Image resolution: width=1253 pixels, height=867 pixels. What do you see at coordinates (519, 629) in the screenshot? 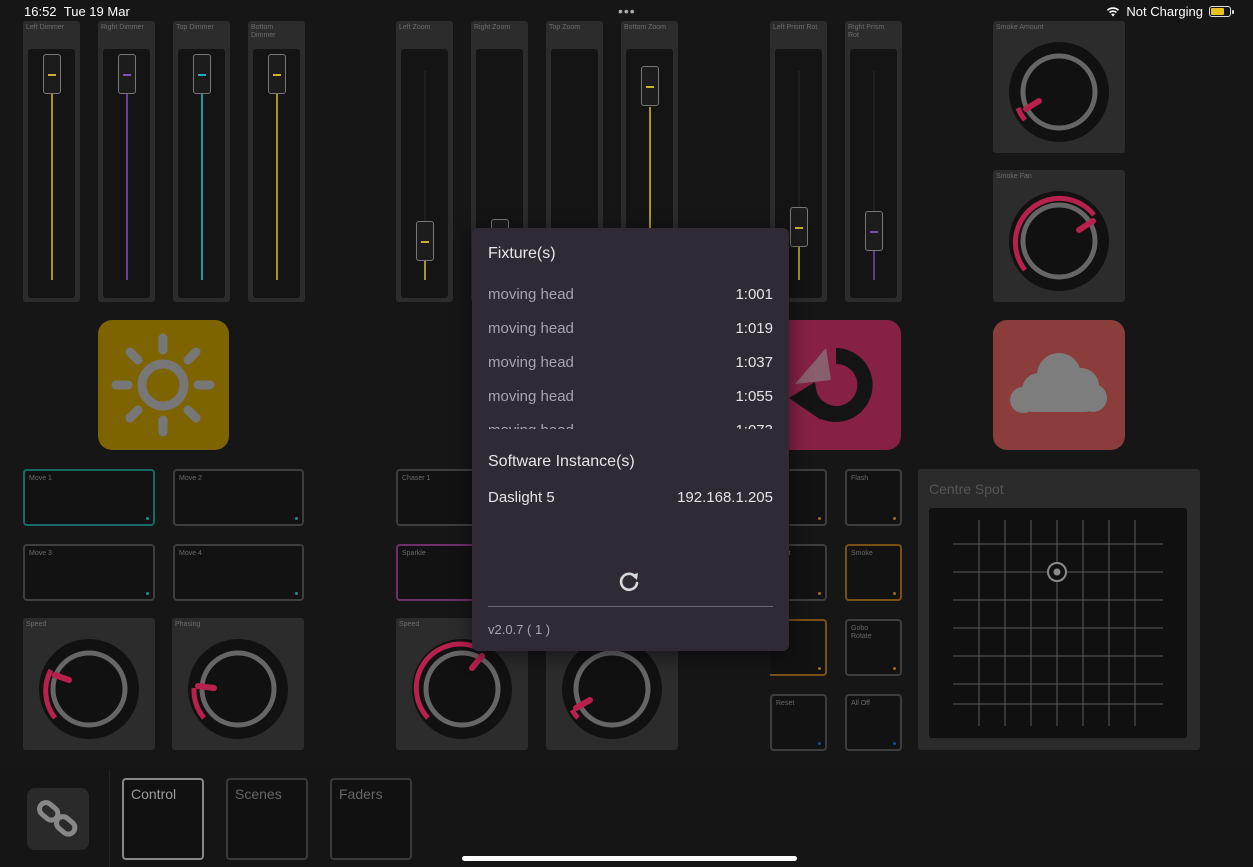
I see `version-label: v2.0.7 ( 1 )` at bounding box center [519, 629].